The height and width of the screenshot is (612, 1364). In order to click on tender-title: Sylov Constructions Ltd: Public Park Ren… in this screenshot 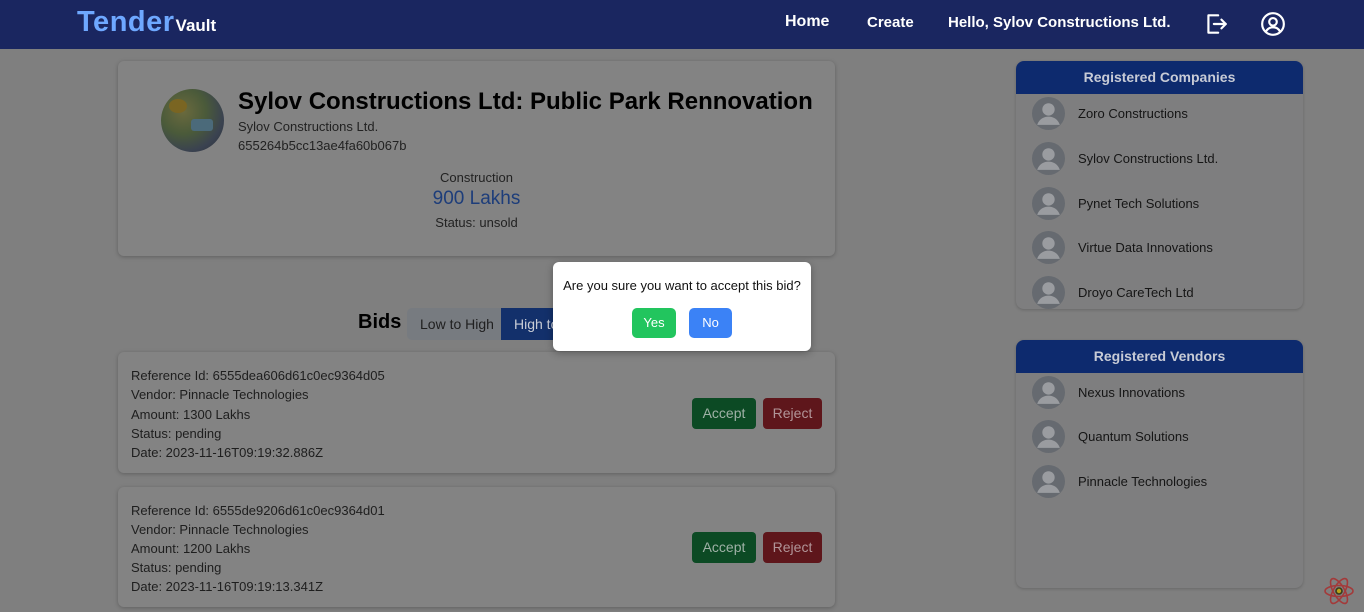, I will do `click(525, 101)`.